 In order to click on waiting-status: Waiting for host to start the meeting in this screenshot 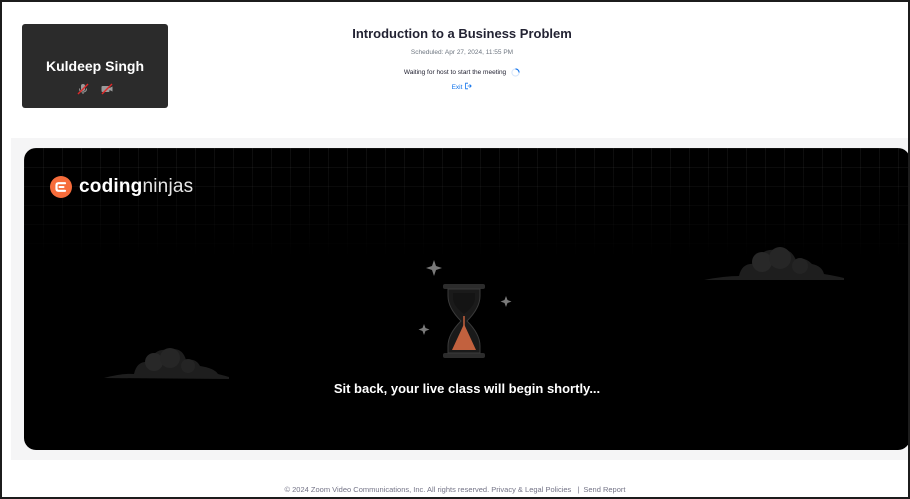, I will do `click(462, 72)`.